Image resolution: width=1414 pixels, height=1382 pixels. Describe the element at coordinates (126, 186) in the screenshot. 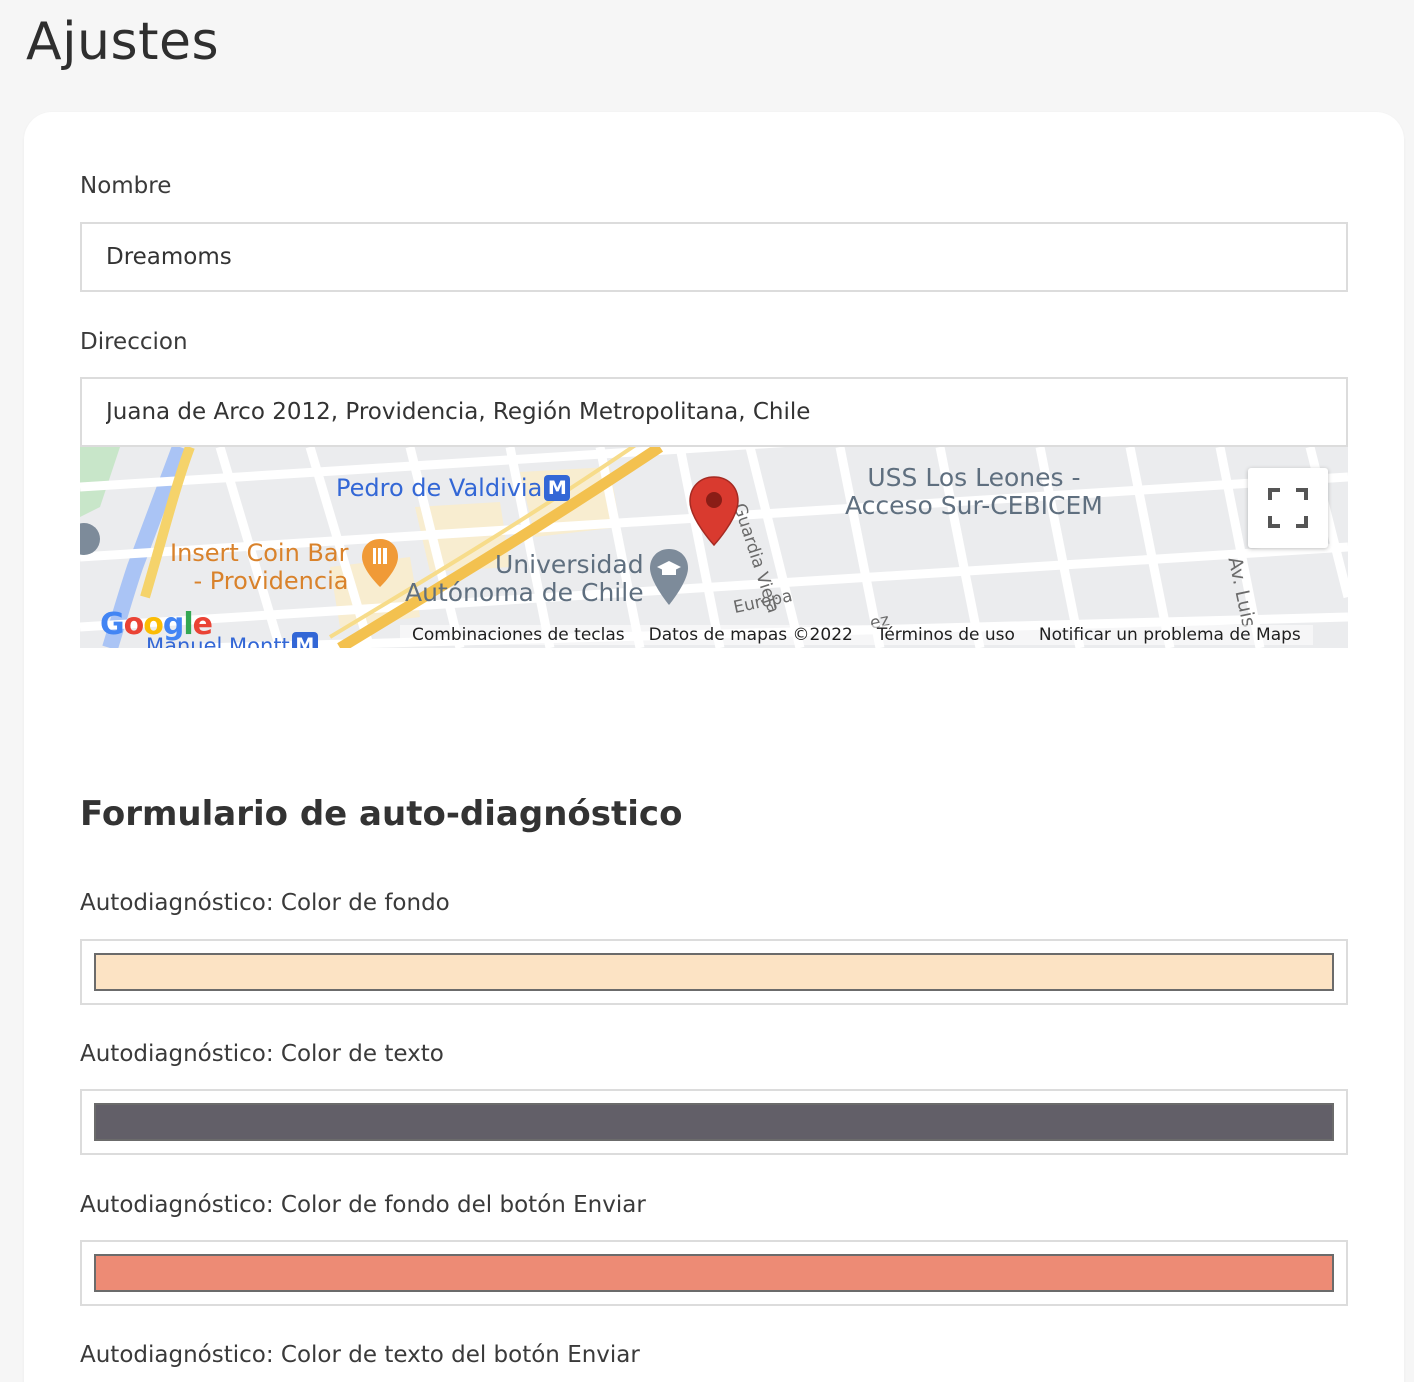

I see `nombre-label: Nombre` at that location.